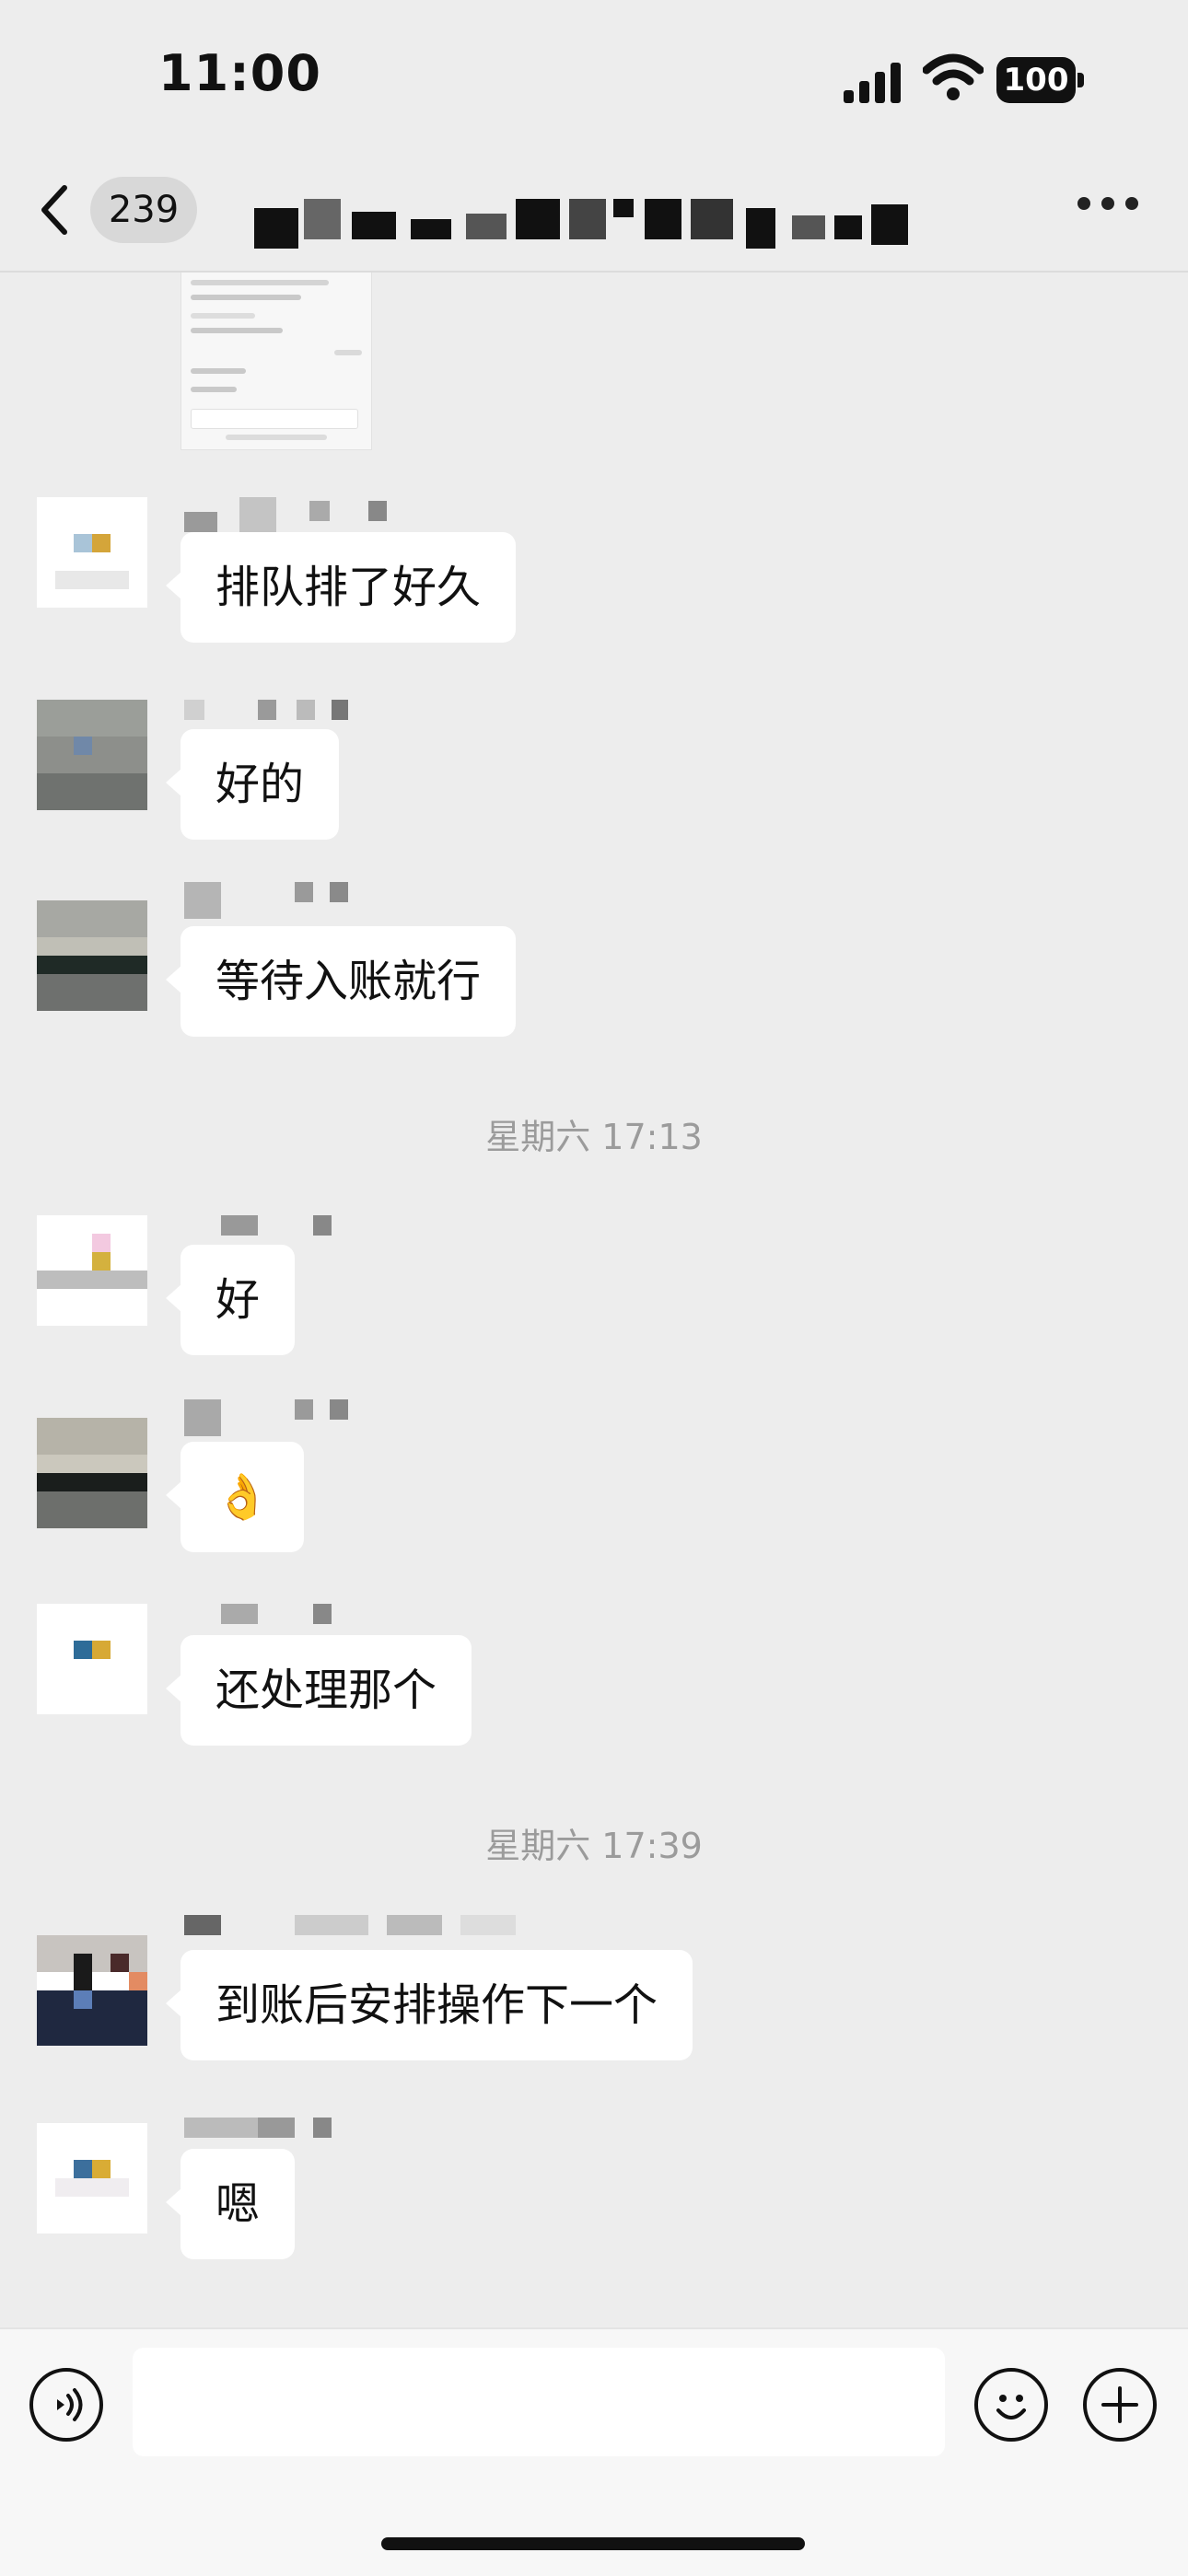 Image resolution: width=1188 pixels, height=2576 pixels. What do you see at coordinates (539, 2402) in the screenshot?
I see `message-input` at bounding box center [539, 2402].